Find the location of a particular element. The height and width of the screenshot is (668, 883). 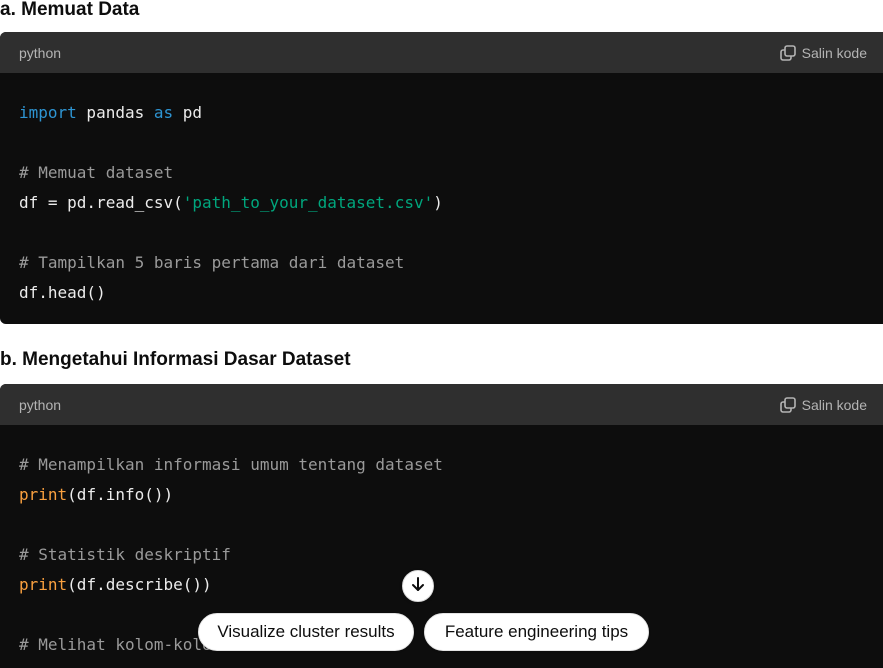

code-token: (df.describe()) is located at coordinates (139, 584).